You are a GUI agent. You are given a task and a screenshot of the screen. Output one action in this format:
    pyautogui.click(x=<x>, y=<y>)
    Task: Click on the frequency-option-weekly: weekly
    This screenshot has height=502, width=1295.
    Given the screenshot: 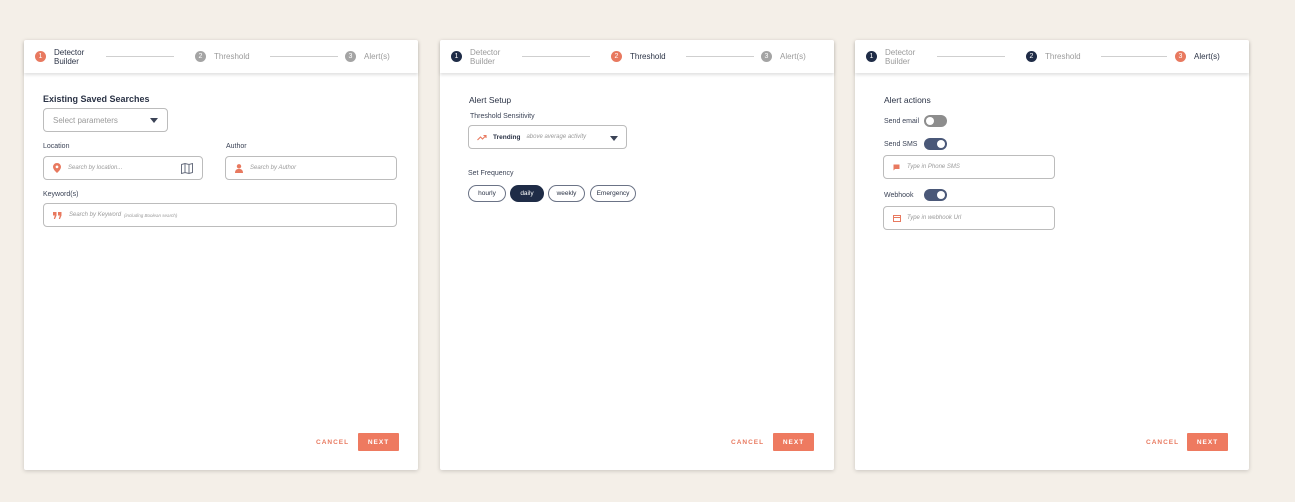 What is the action you would take?
    pyautogui.click(x=566, y=193)
    